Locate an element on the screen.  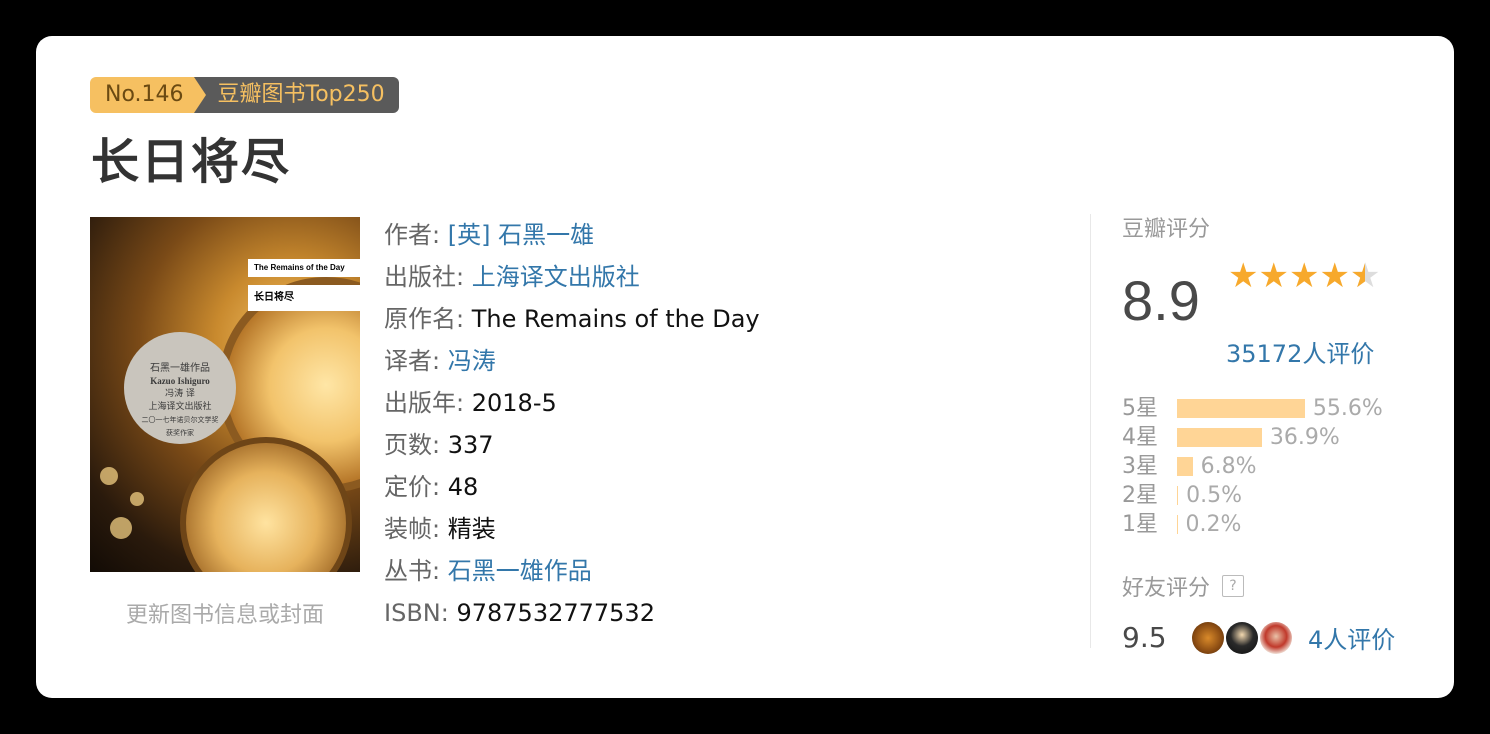
year-value: 2018-5 is located at coordinates (514, 403).